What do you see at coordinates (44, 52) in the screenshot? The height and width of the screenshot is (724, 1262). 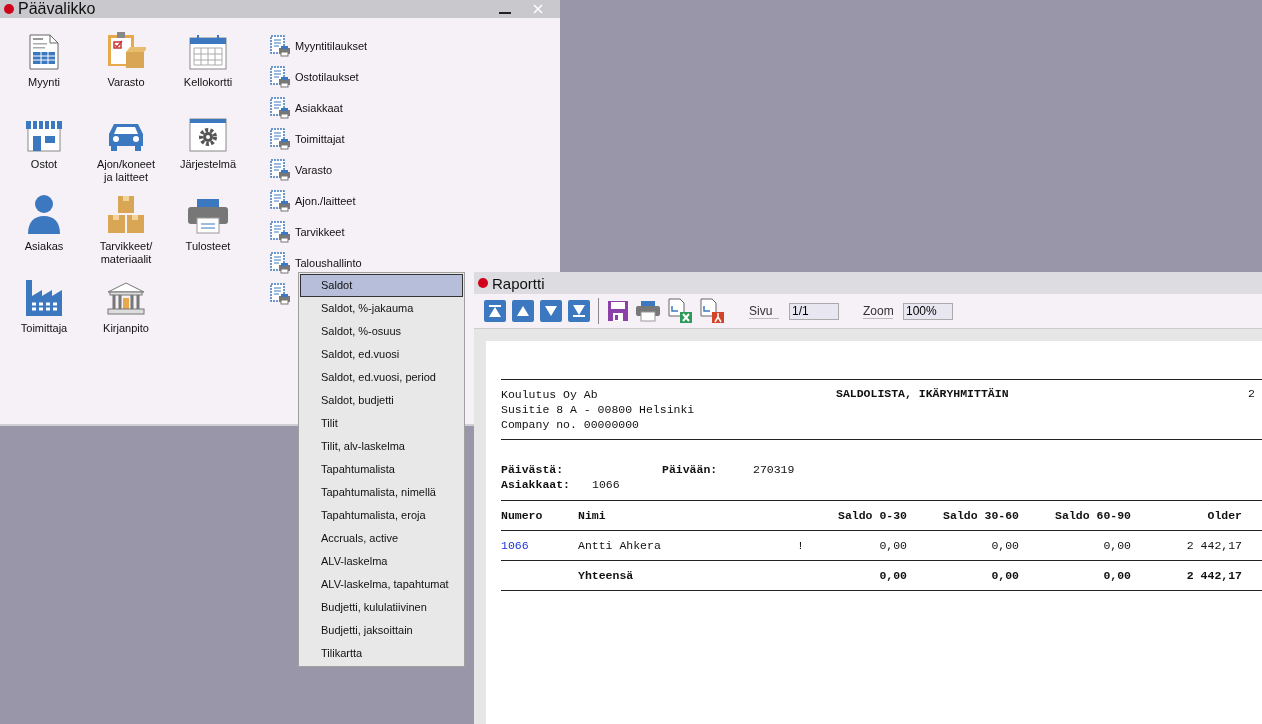 I see `order-form-icon` at bounding box center [44, 52].